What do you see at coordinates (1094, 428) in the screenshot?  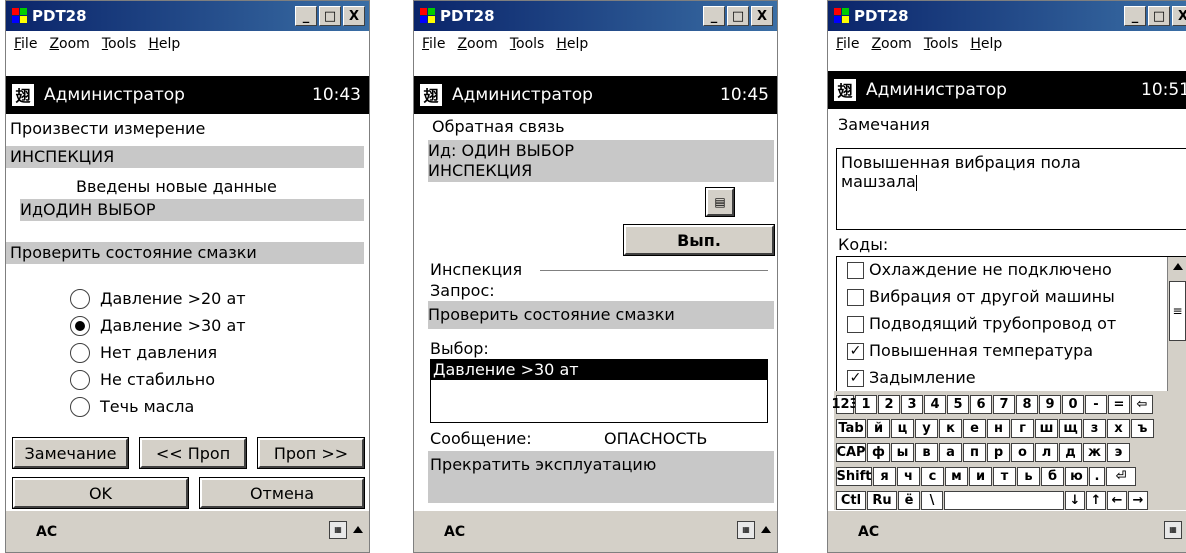 I see `key-row2-10: з` at bounding box center [1094, 428].